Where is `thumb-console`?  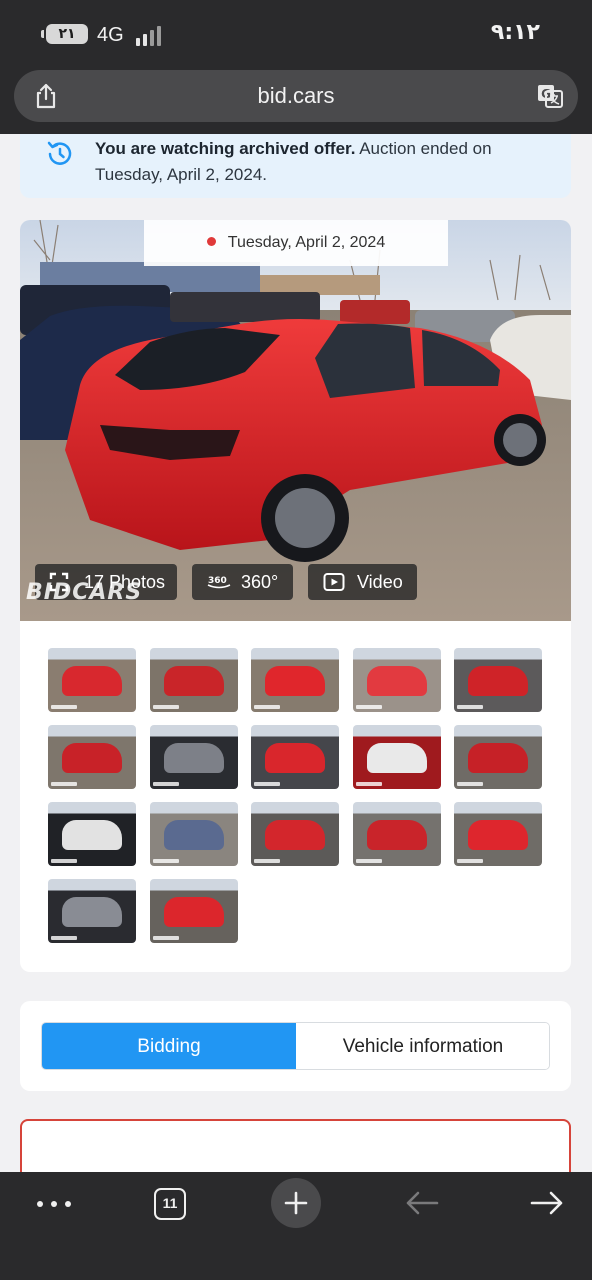 thumb-console is located at coordinates (92, 834).